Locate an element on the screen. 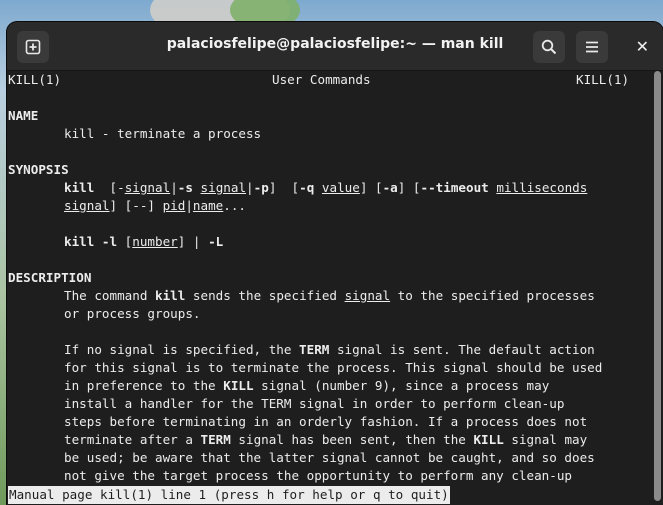 The image size is (663, 505). syn-text: ] [--] is located at coordinates (136, 205).